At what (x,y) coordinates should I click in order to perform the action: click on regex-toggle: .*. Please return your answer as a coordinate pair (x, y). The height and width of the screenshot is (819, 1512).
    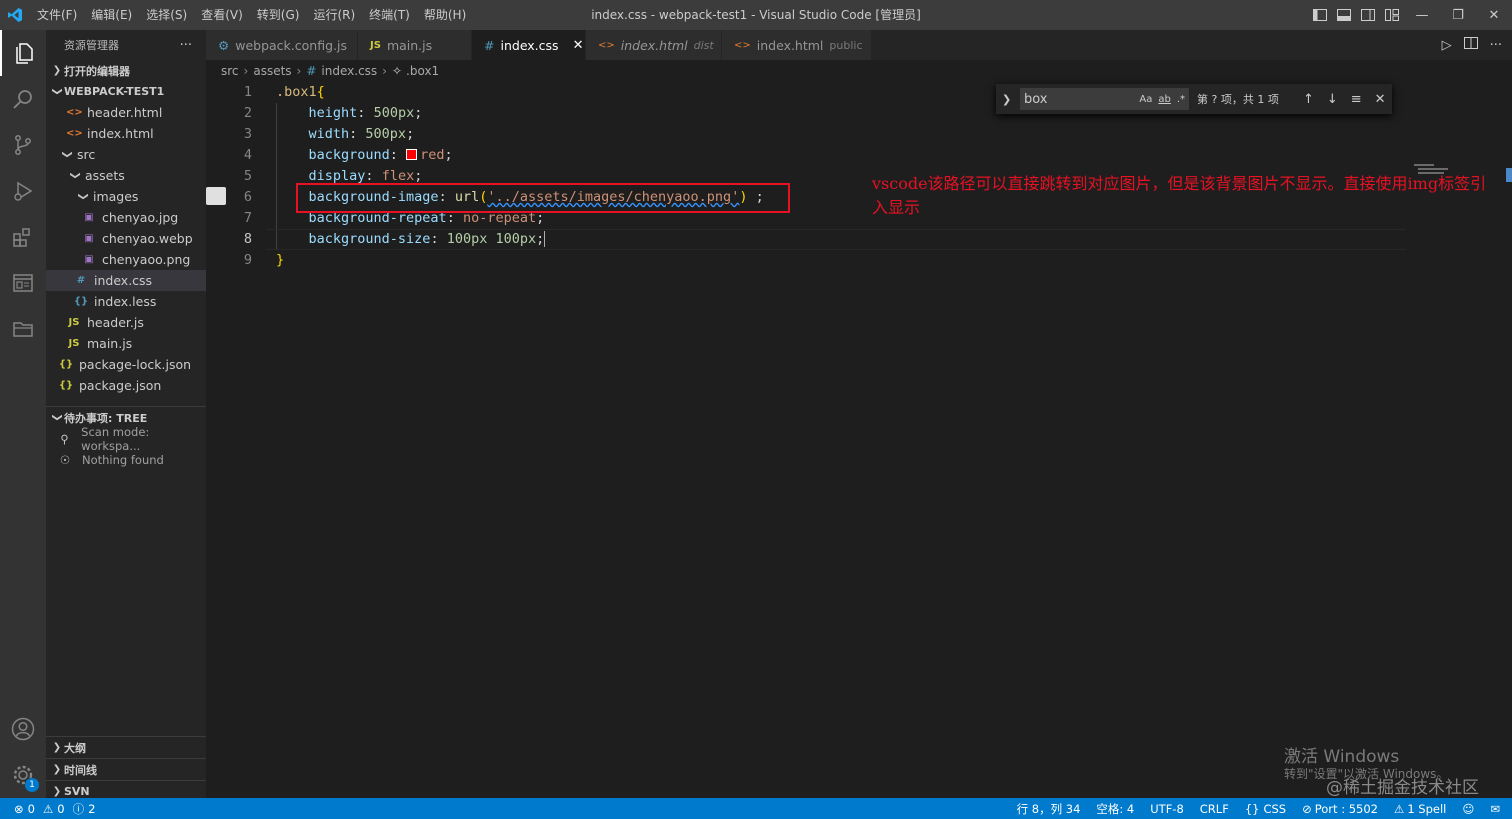
    Looking at the image, I should click on (1181, 99).